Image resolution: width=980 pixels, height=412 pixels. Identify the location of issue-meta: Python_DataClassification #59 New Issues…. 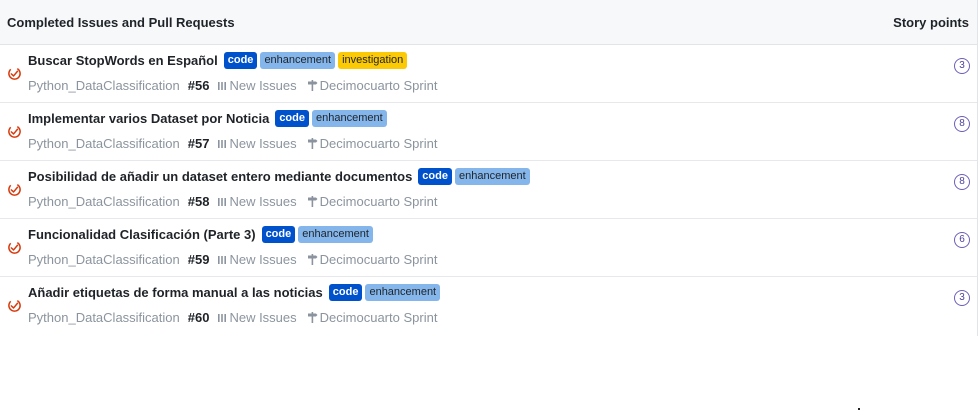
(232, 259).